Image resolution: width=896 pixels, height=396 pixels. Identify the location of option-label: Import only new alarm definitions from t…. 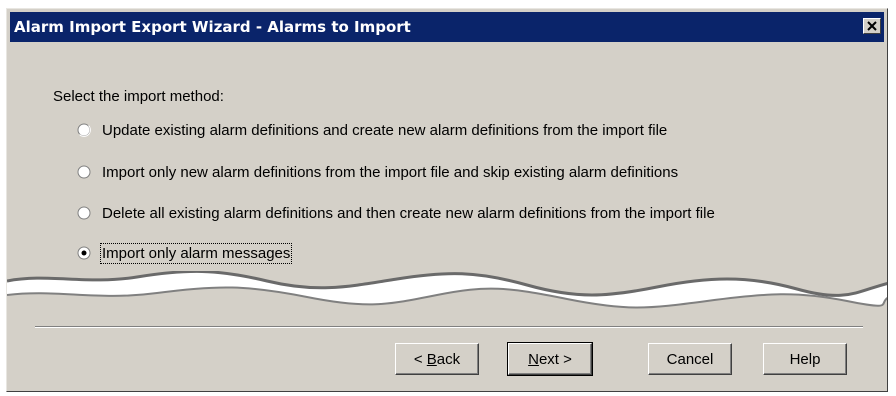
(390, 172).